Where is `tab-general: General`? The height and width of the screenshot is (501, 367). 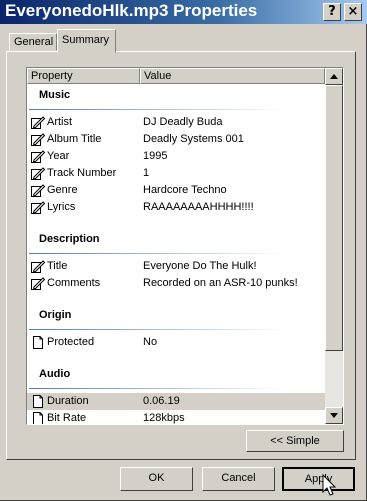 tab-general: General is located at coordinates (33, 42).